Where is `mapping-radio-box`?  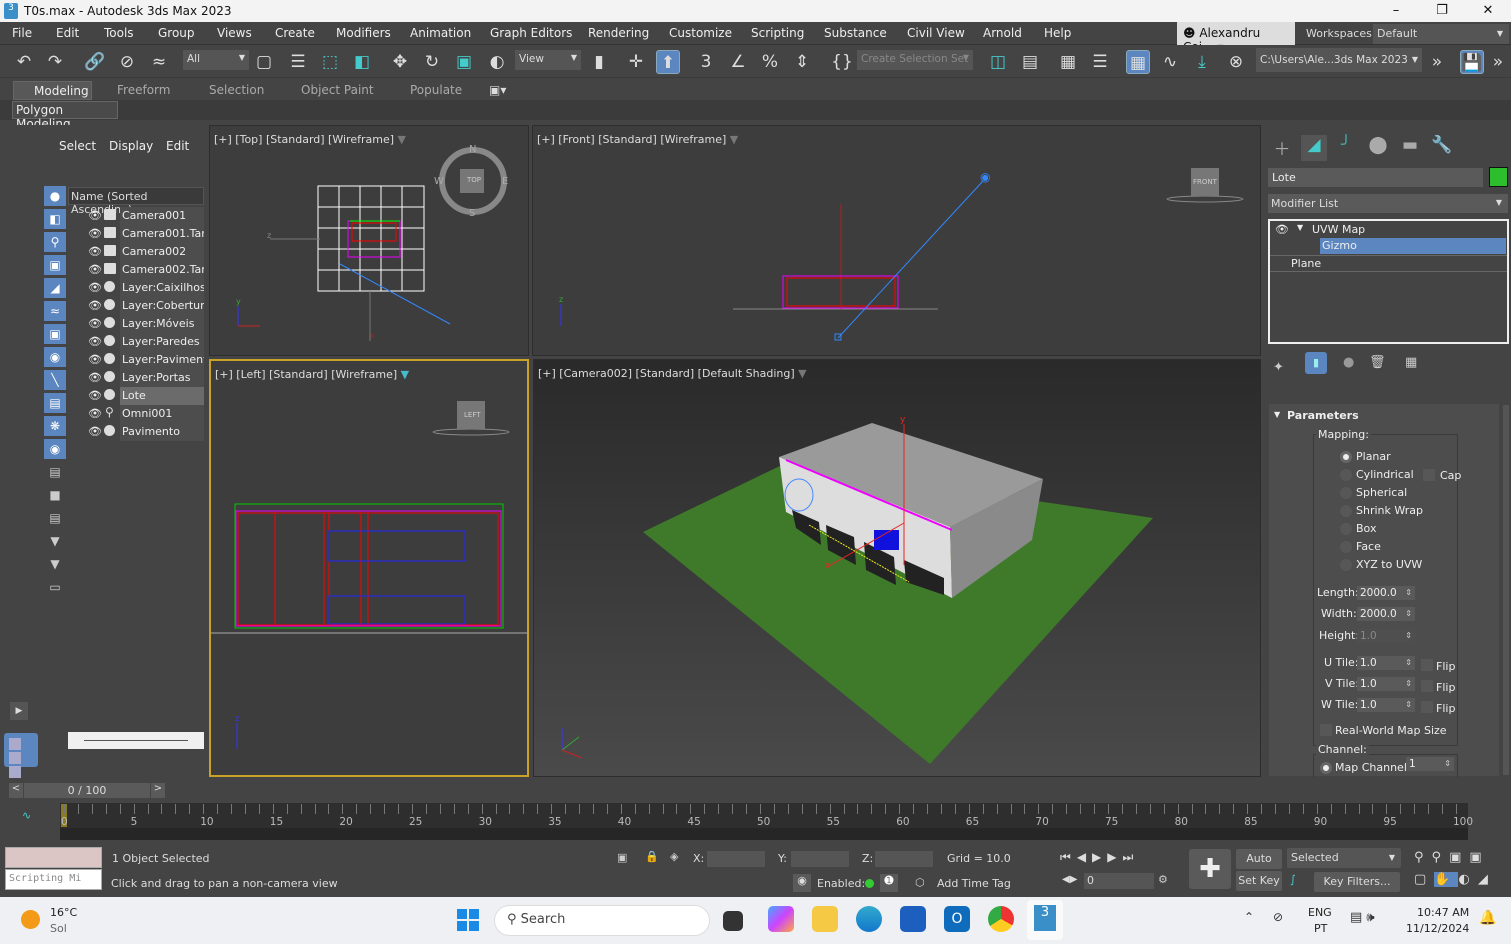 mapping-radio-box is located at coordinates (1346, 529).